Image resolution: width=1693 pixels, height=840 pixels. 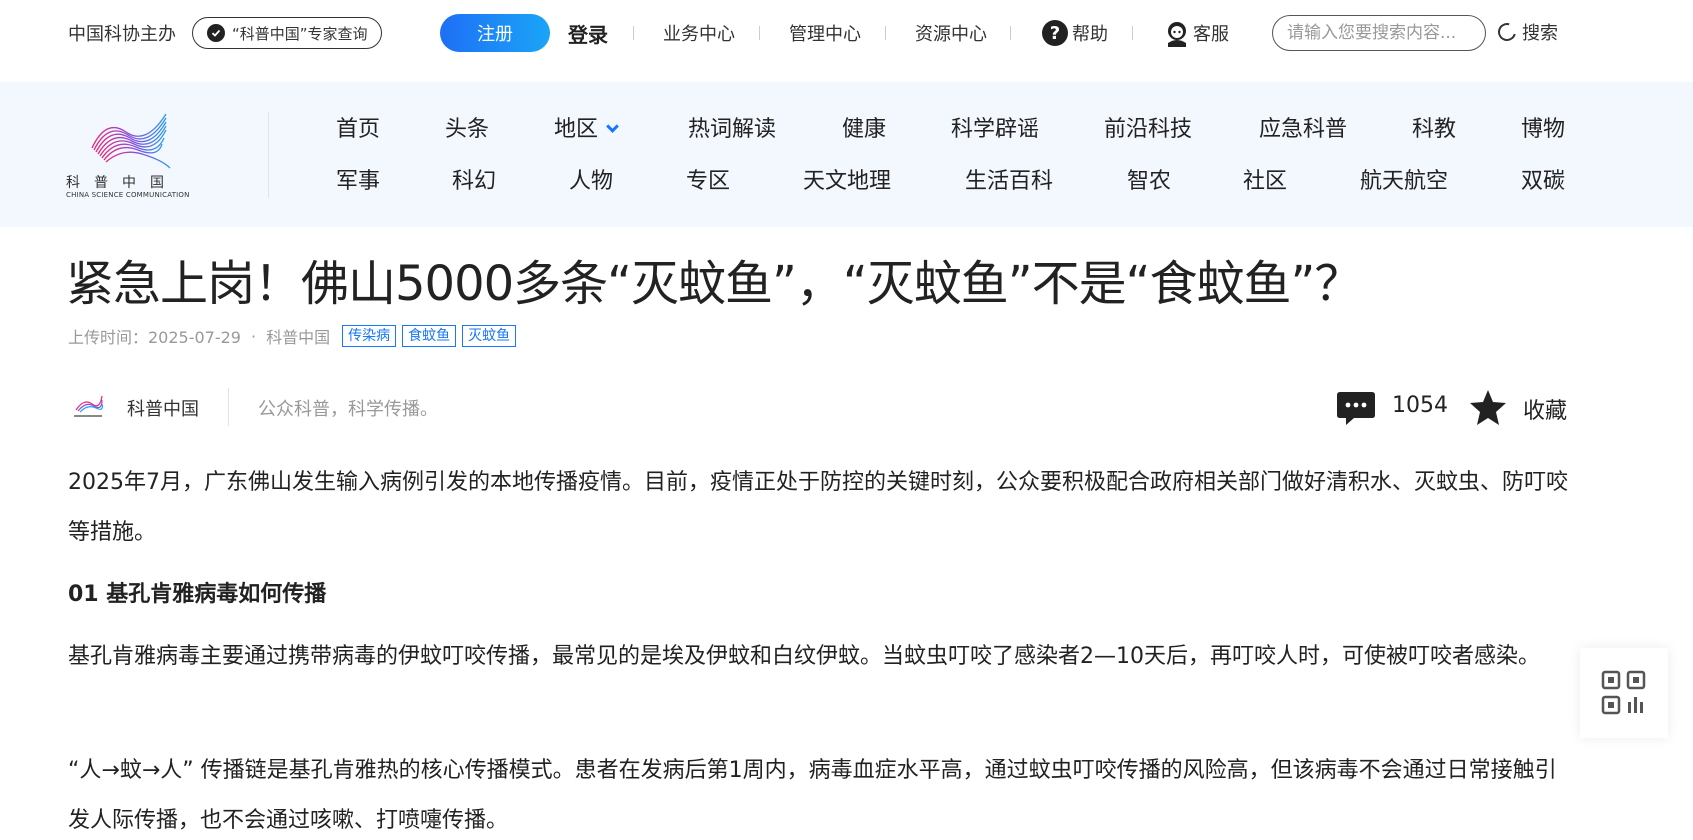 What do you see at coordinates (358, 127) in the screenshot?
I see `nav-item-home: 首页` at bounding box center [358, 127].